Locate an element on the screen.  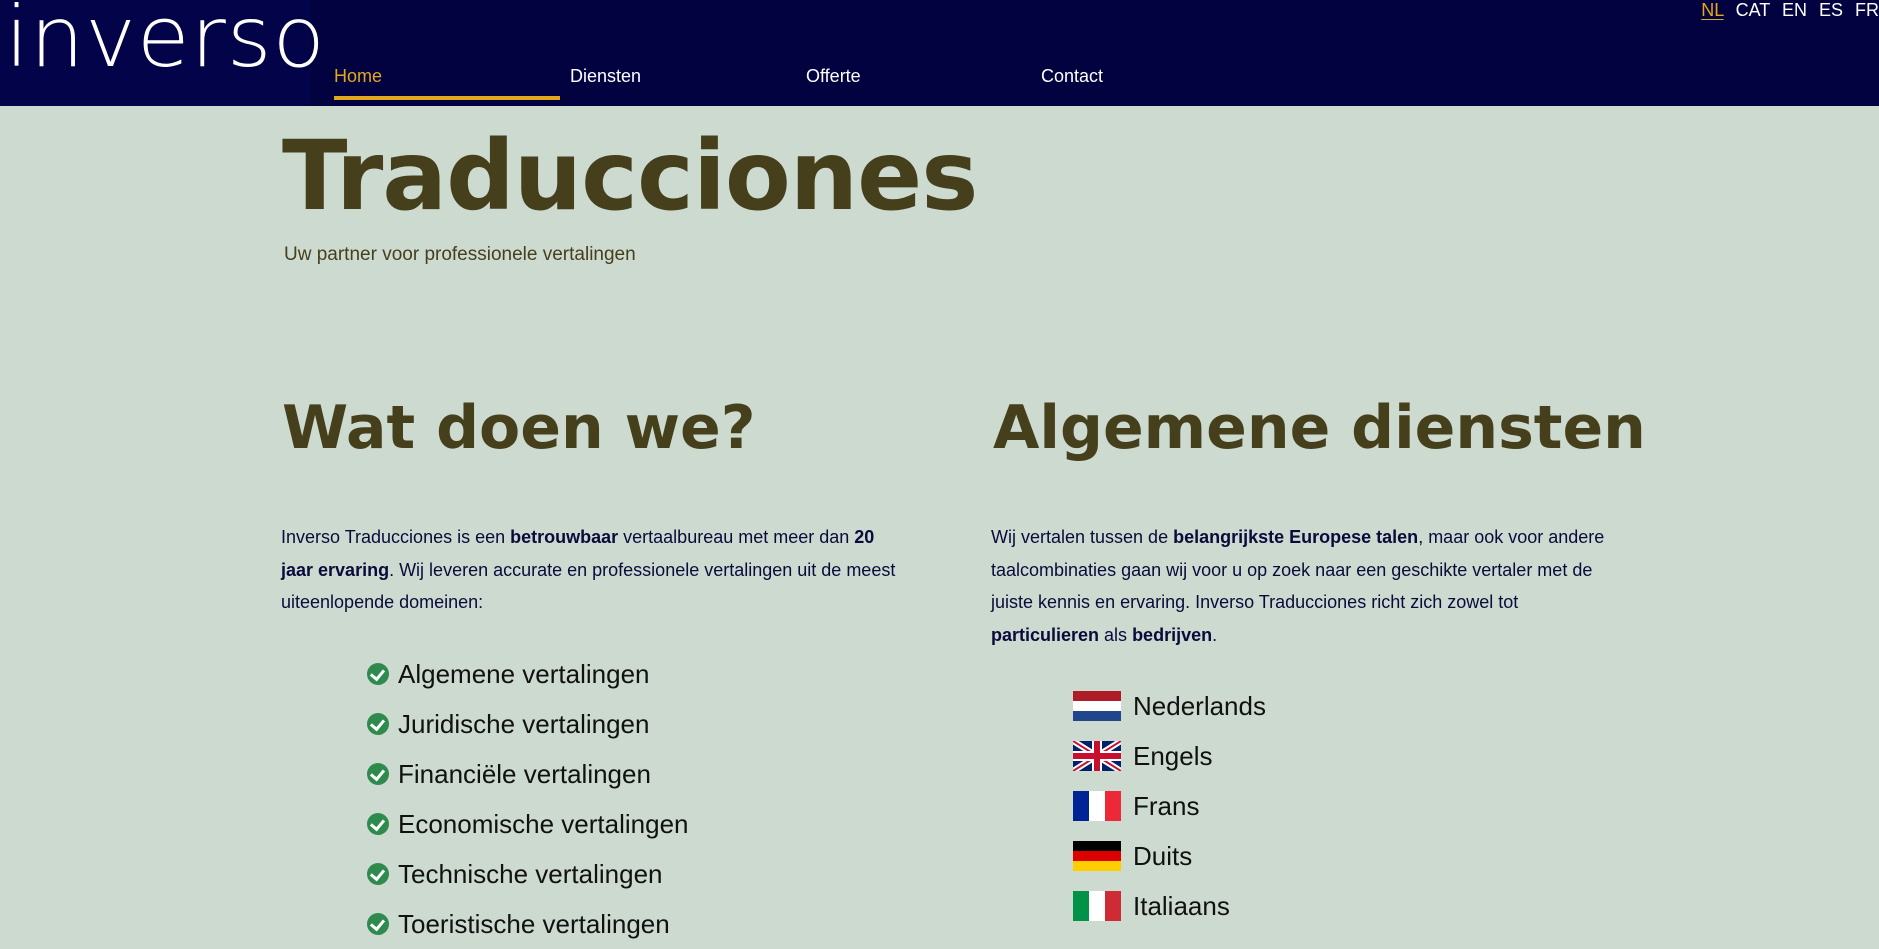
list-item: Engels is located at coordinates (1169, 756).